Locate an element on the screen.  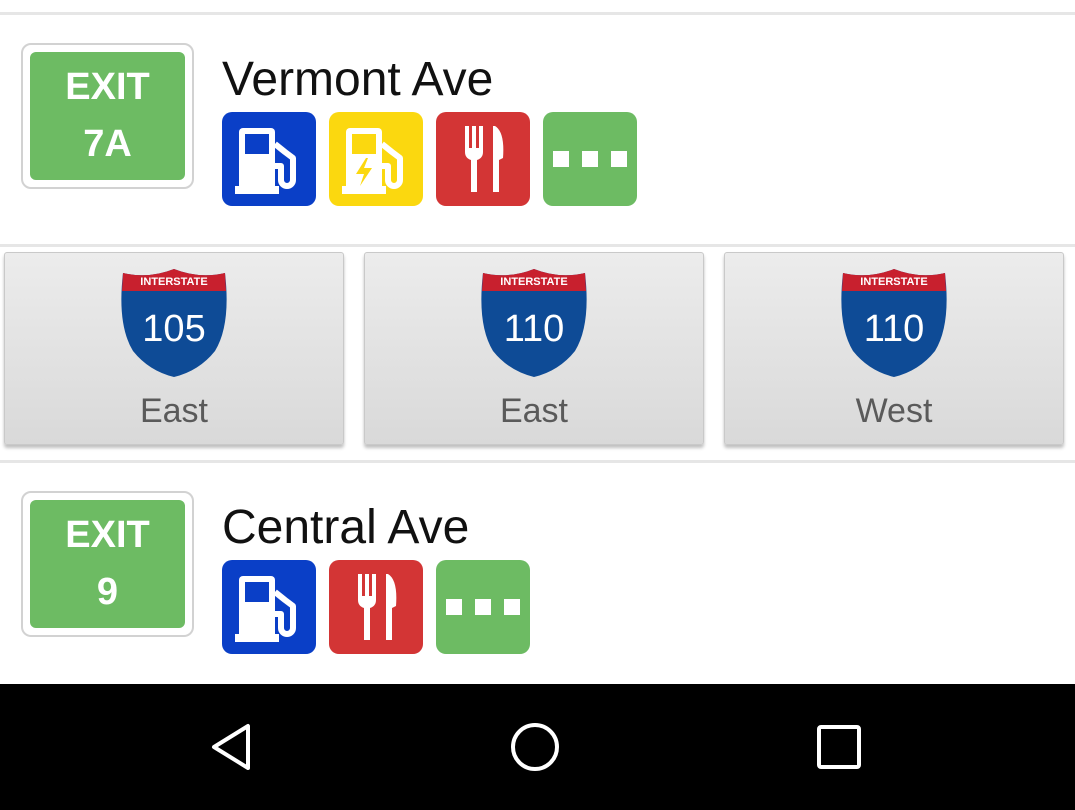
exit-name: Central Ave is located at coordinates (346, 527).